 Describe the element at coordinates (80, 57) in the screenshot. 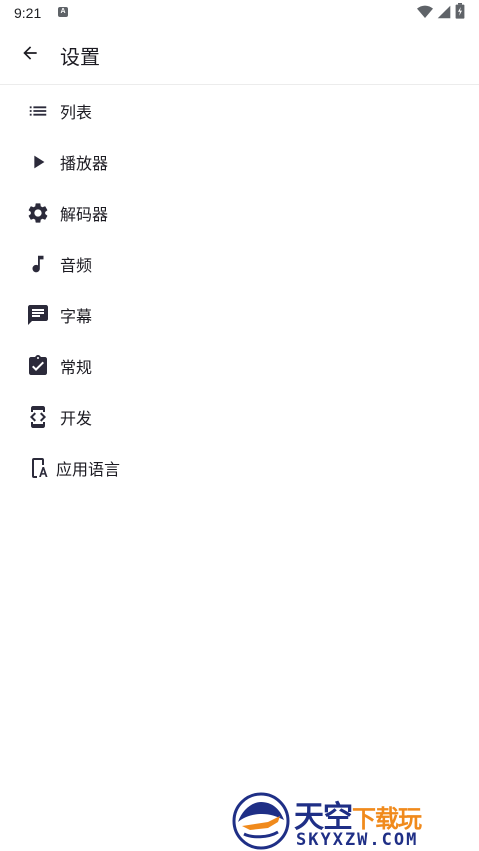

I see `page-title: 设置` at that location.